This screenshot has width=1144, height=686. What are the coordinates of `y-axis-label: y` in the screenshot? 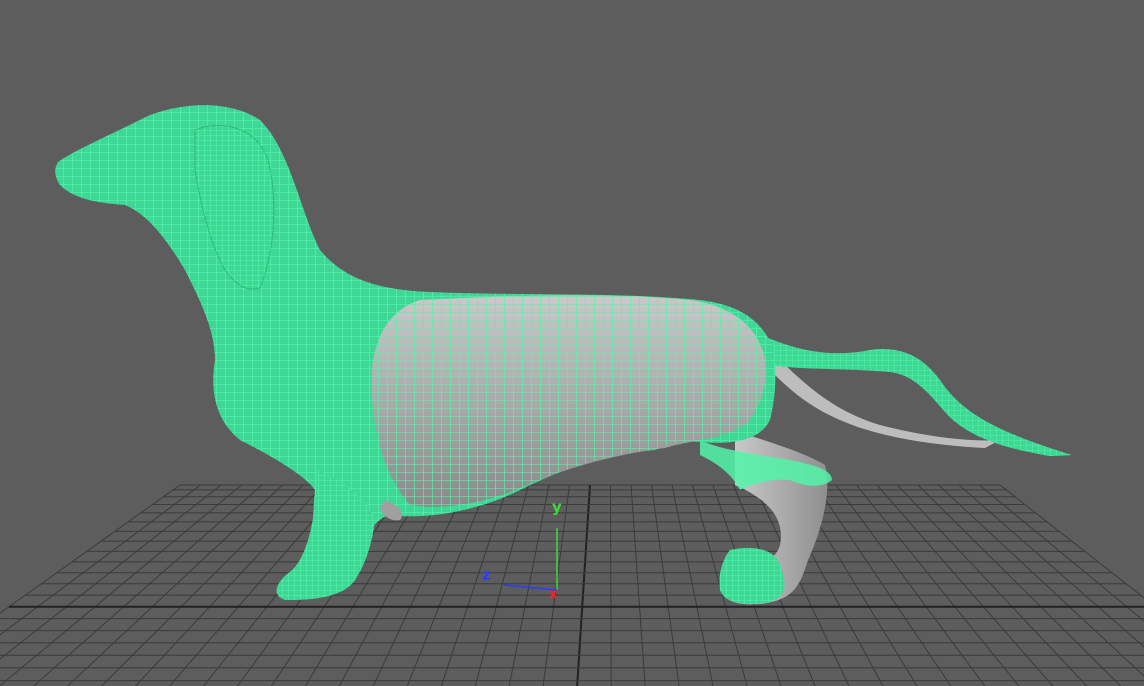 It's located at (557, 507).